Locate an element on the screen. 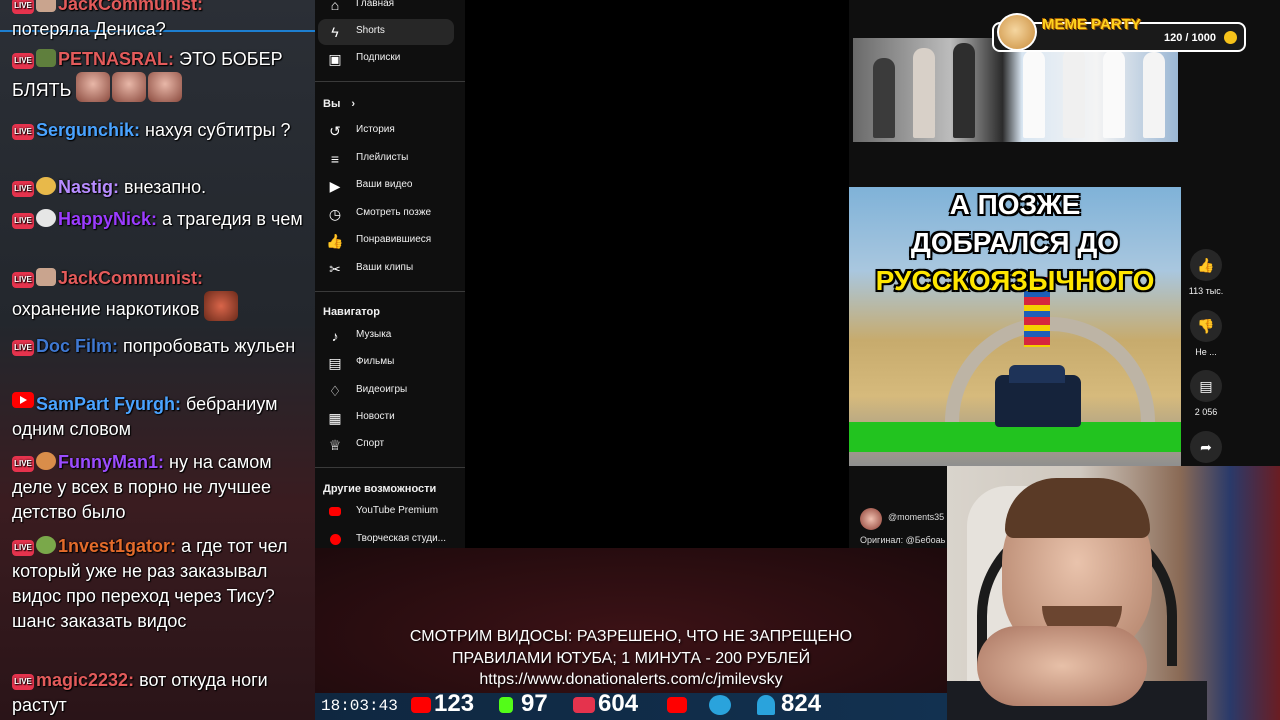 Image resolution: width=1280 pixels, height=720 pixels. section-heading: Вы is located at coordinates (332, 104).